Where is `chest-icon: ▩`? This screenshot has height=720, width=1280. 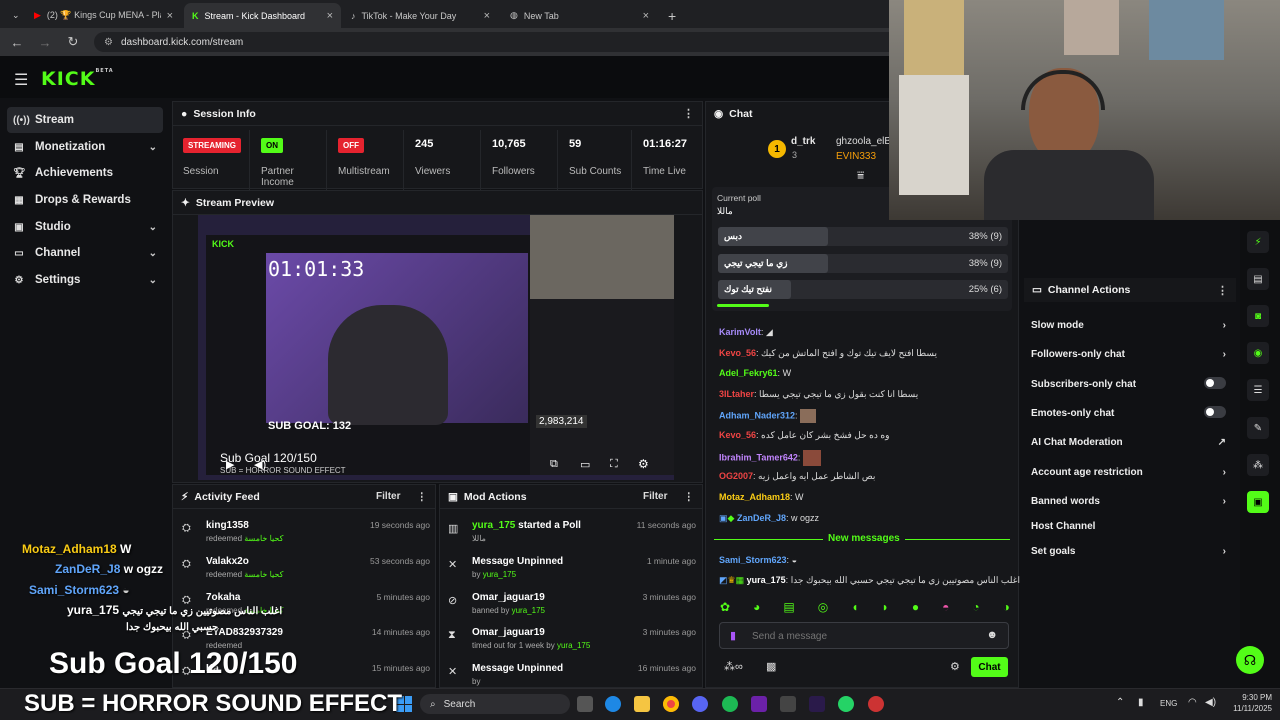
chest-icon: ▩ is located at coordinates (771, 666).